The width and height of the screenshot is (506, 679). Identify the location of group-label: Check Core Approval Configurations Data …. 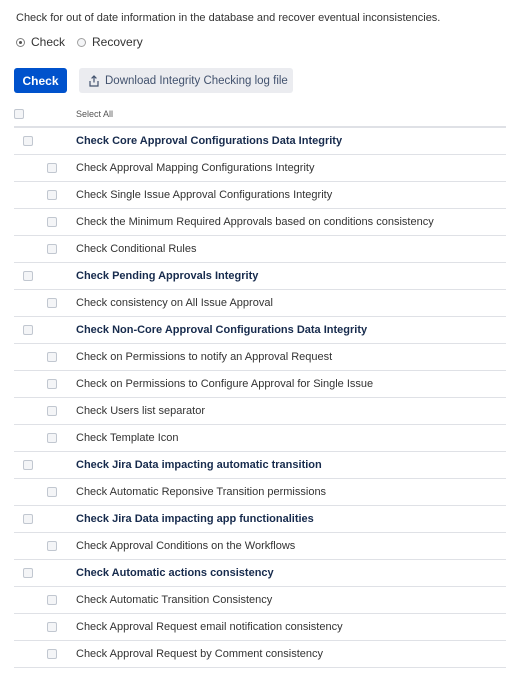
(209, 141).